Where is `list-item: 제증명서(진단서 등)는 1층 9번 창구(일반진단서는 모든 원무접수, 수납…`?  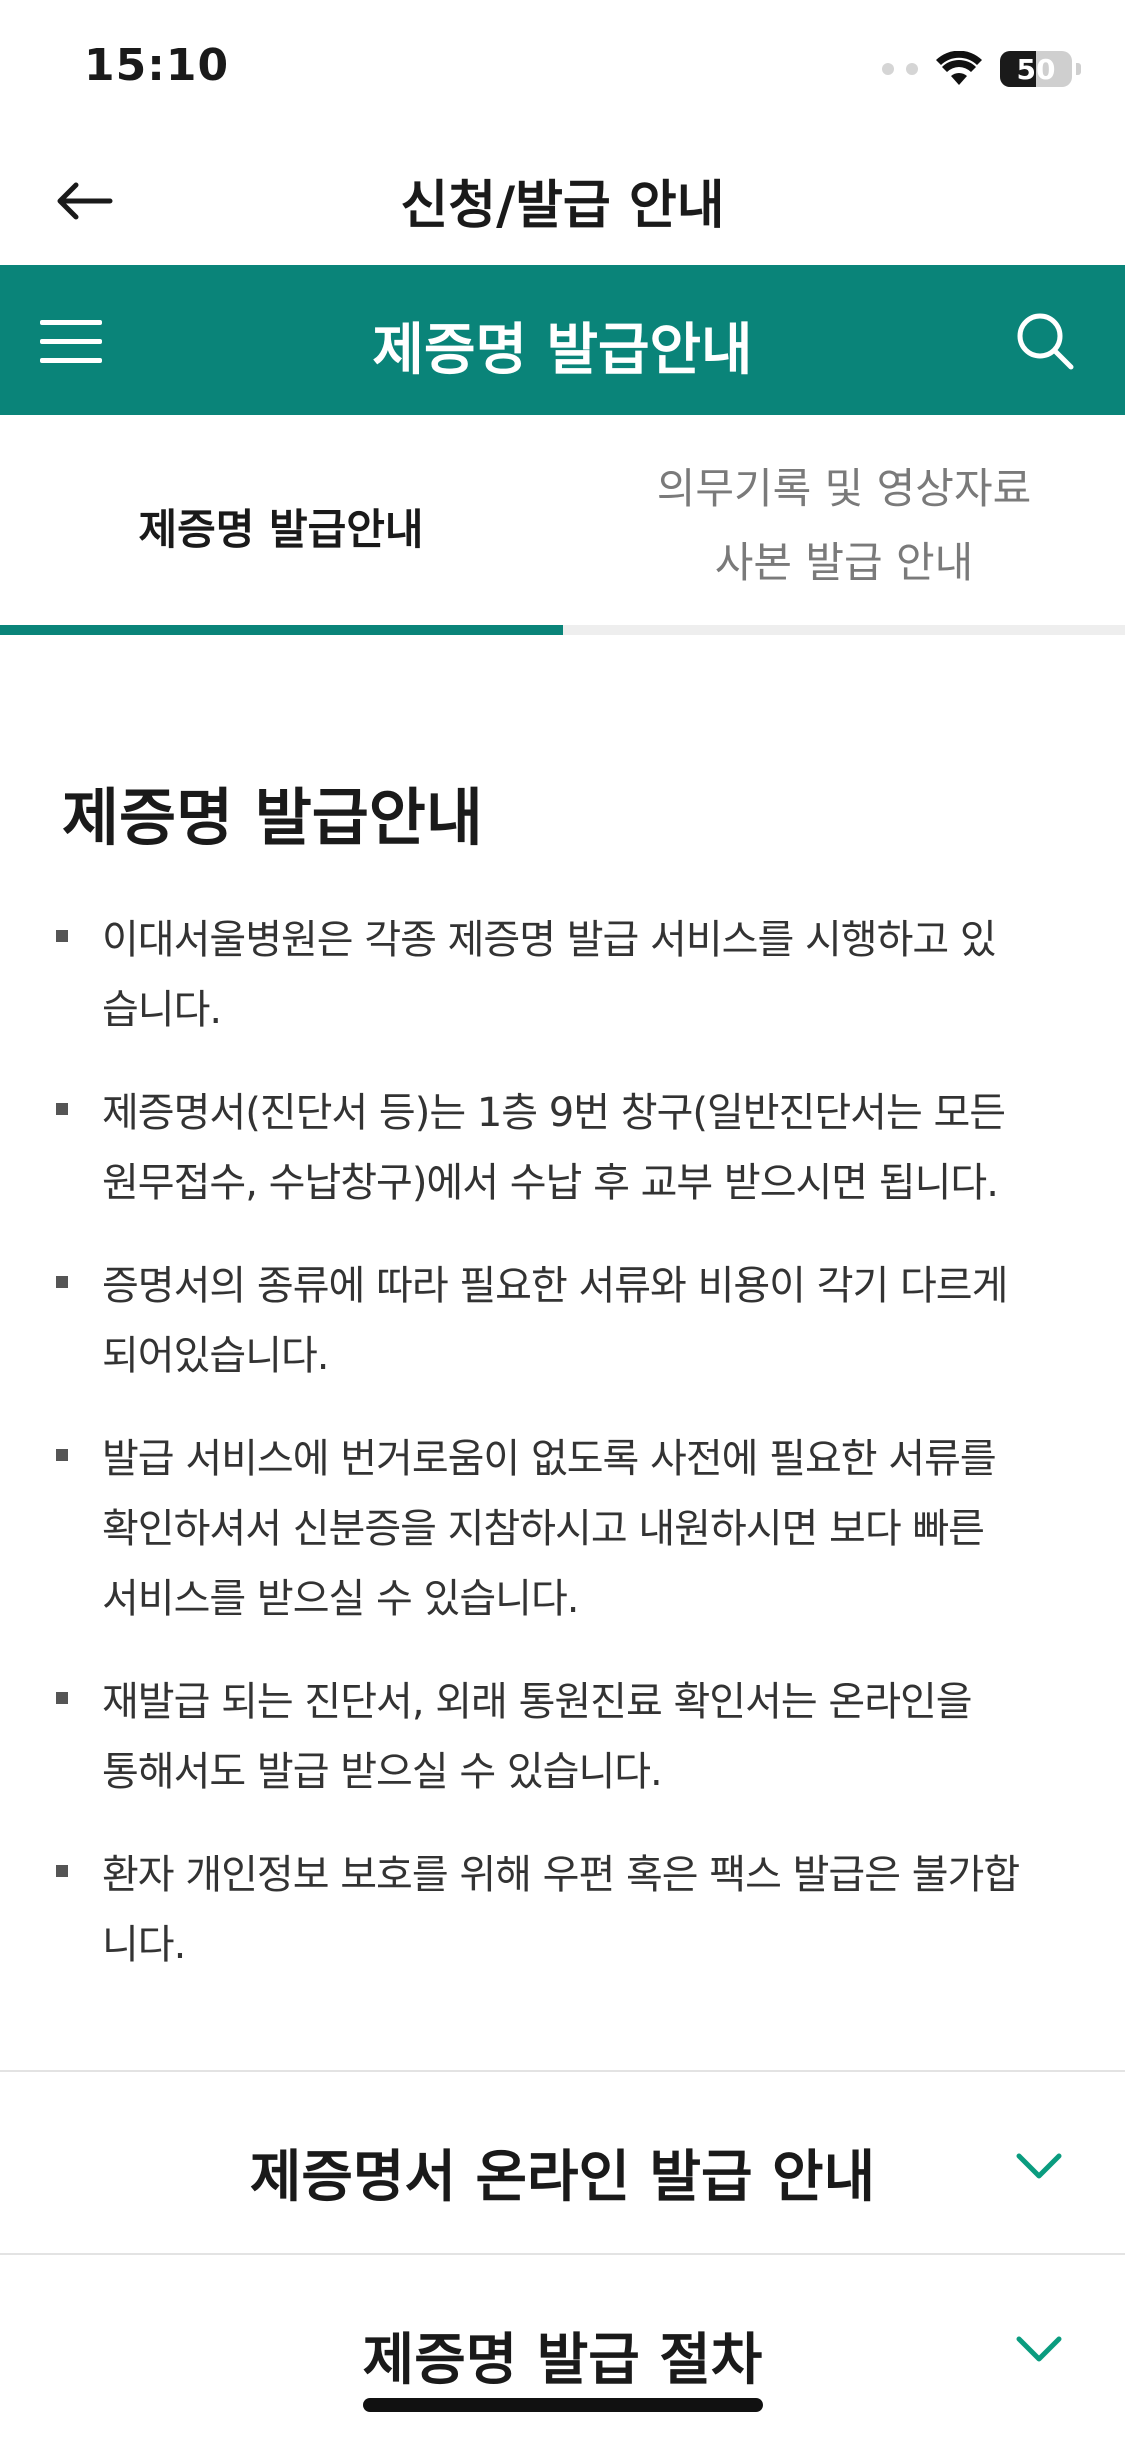 list-item: 제증명서(진단서 등)는 1층 9번 창구(일반진단서는 모든 원무접수, 수납… is located at coordinates (566, 1148).